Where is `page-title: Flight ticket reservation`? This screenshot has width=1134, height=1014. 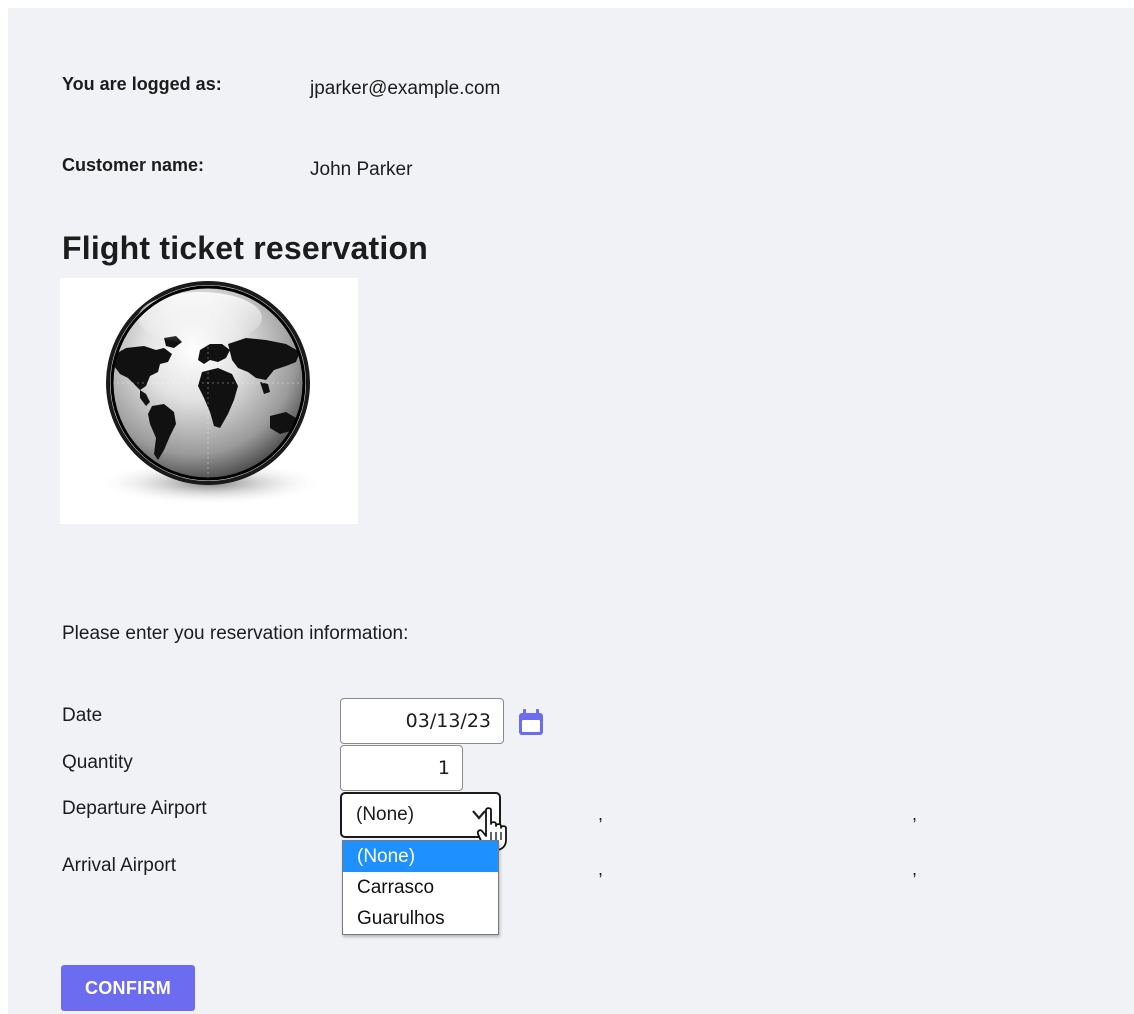 page-title: Flight ticket reservation is located at coordinates (245, 248).